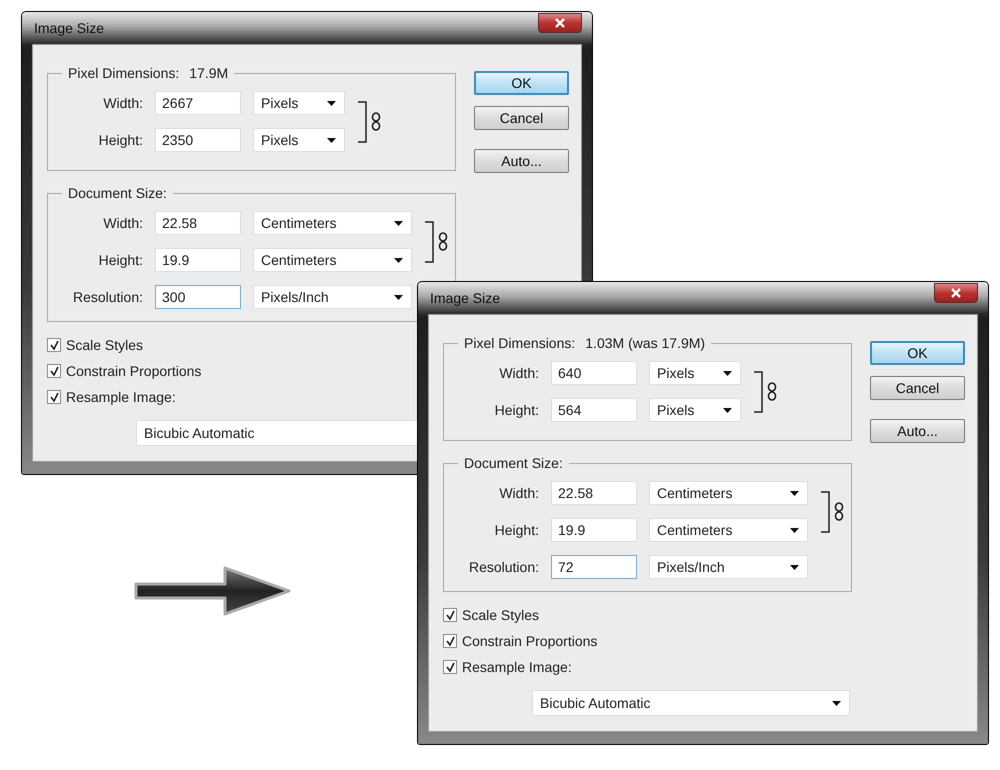 Image resolution: width=1000 pixels, height=770 pixels. What do you see at coordinates (208, 73) in the screenshot?
I see `size-value: 17.9M` at bounding box center [208, 73].